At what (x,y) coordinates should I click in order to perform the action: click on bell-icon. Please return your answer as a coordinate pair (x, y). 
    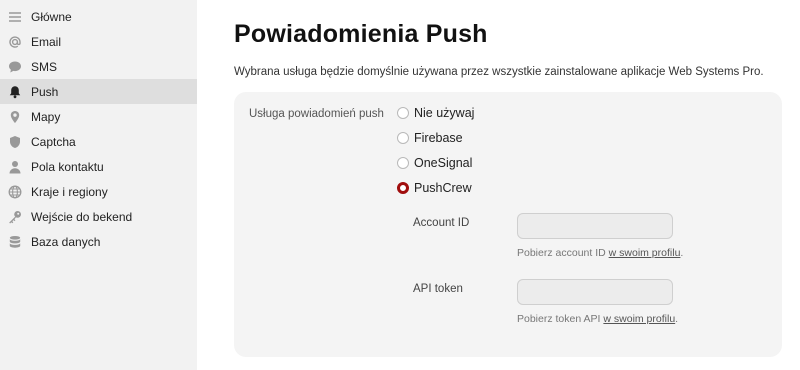
    Looking at the image, I should click on (15, 92).